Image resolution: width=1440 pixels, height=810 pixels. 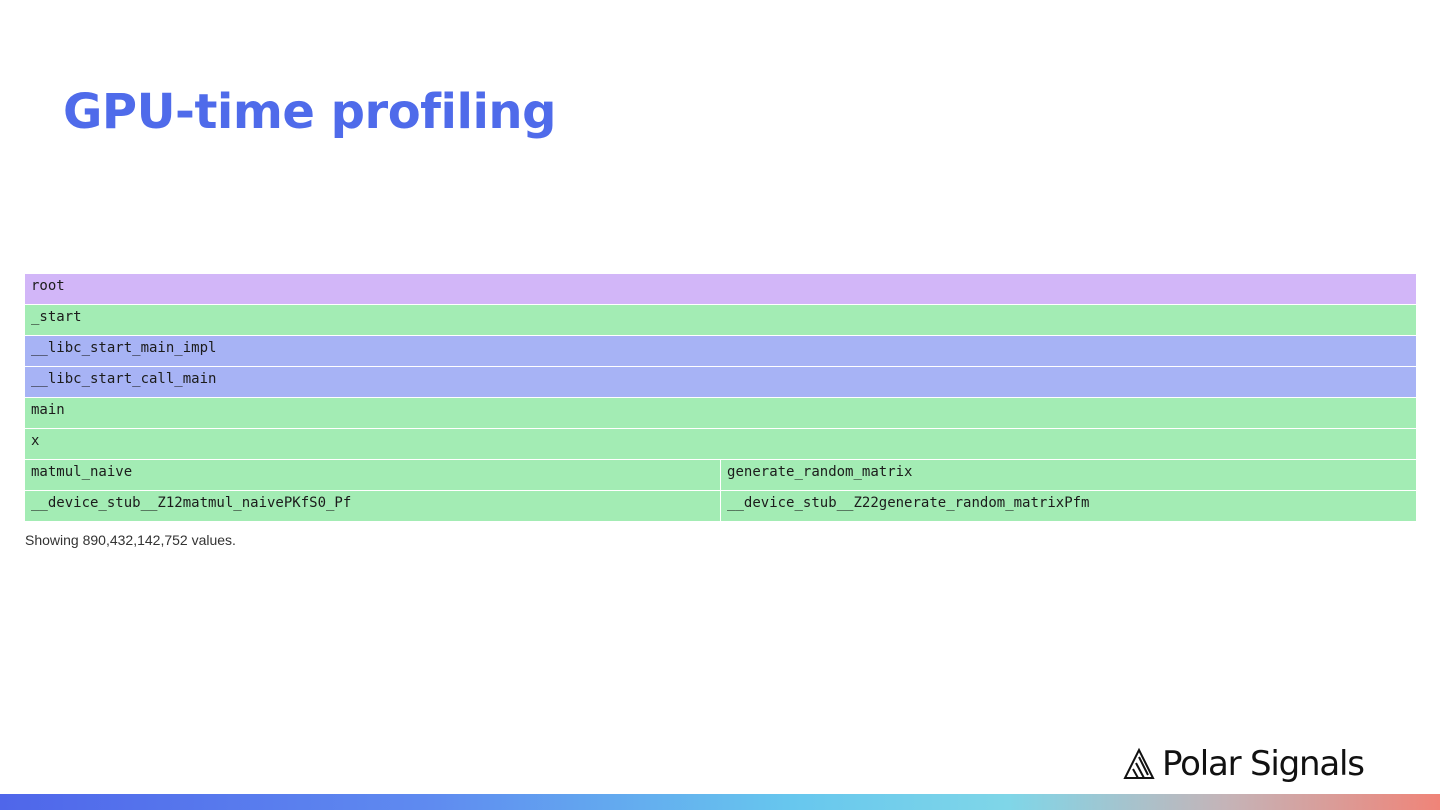 I want to click on brand-name: Polar Signals, so click(x=1263, y=764).